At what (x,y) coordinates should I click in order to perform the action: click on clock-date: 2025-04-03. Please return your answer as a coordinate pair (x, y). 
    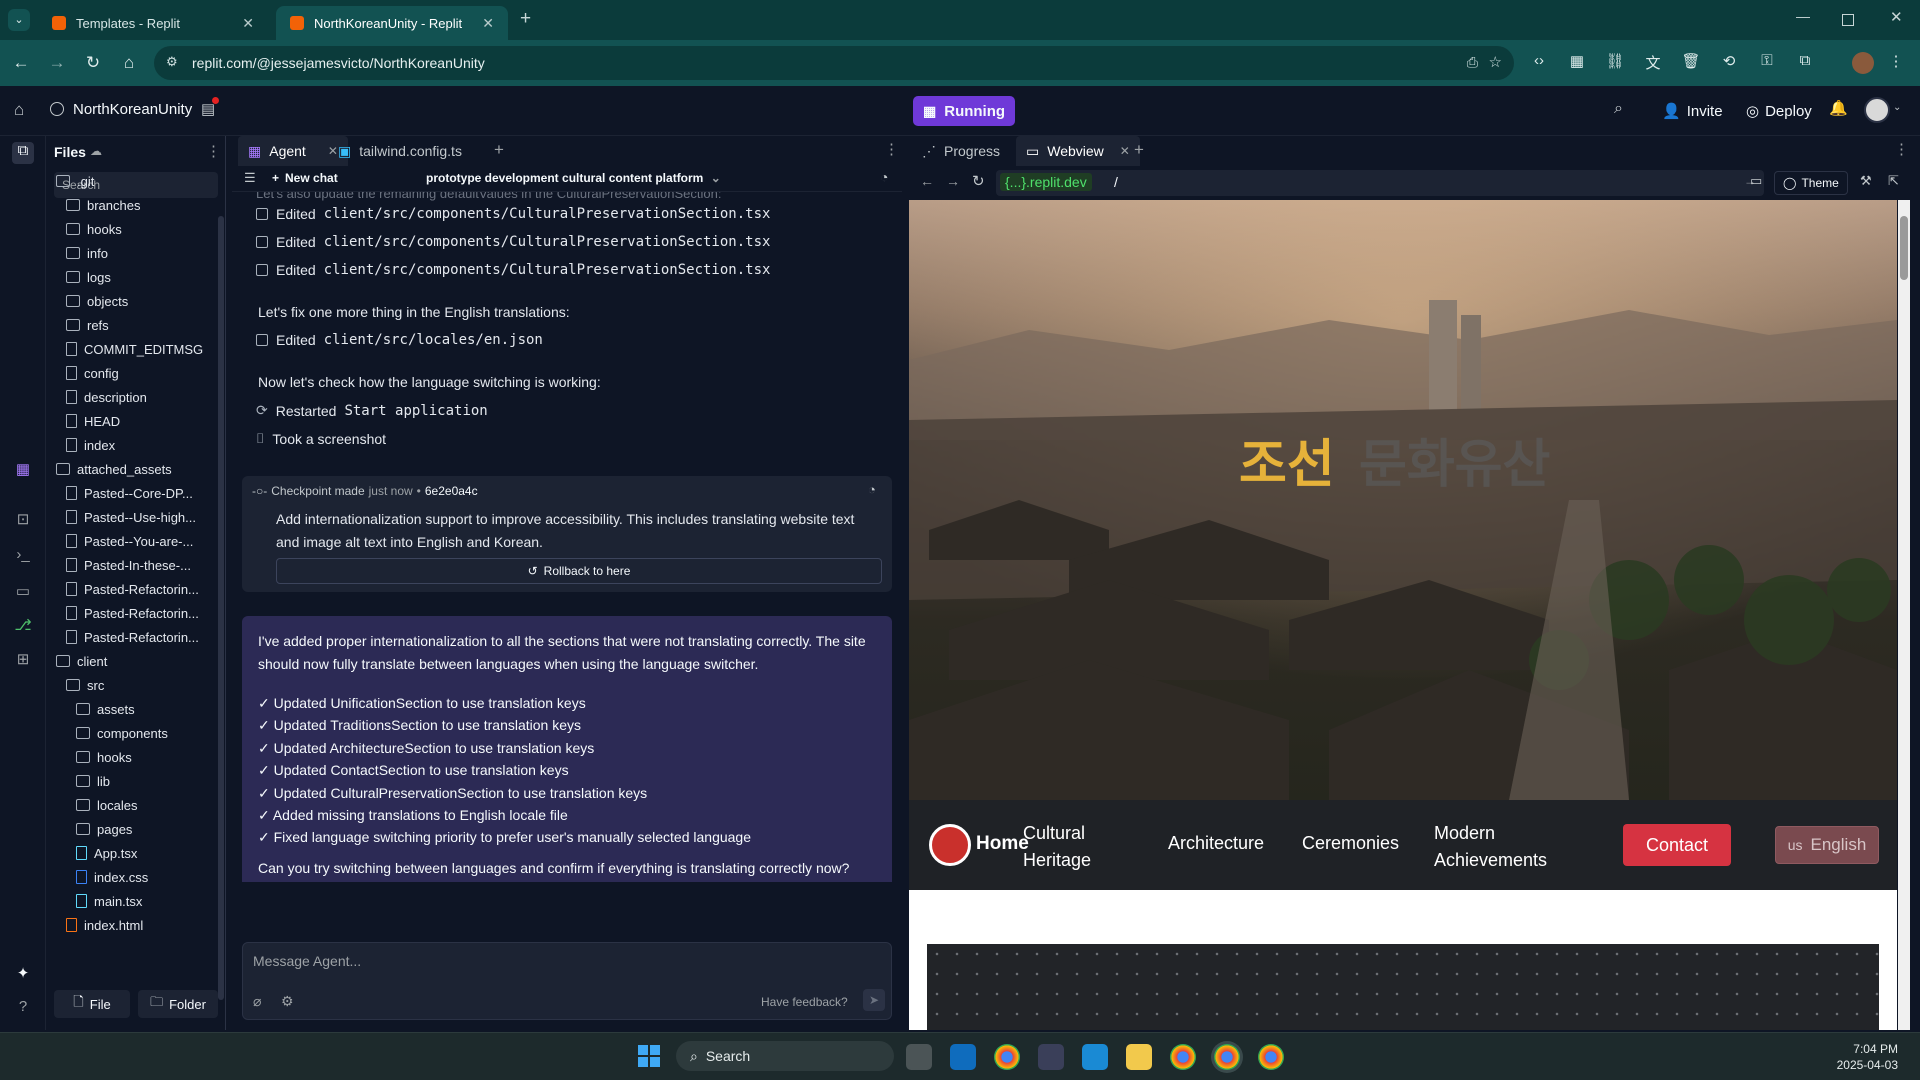
    Looking at the image, I should click on (1863, 1065).